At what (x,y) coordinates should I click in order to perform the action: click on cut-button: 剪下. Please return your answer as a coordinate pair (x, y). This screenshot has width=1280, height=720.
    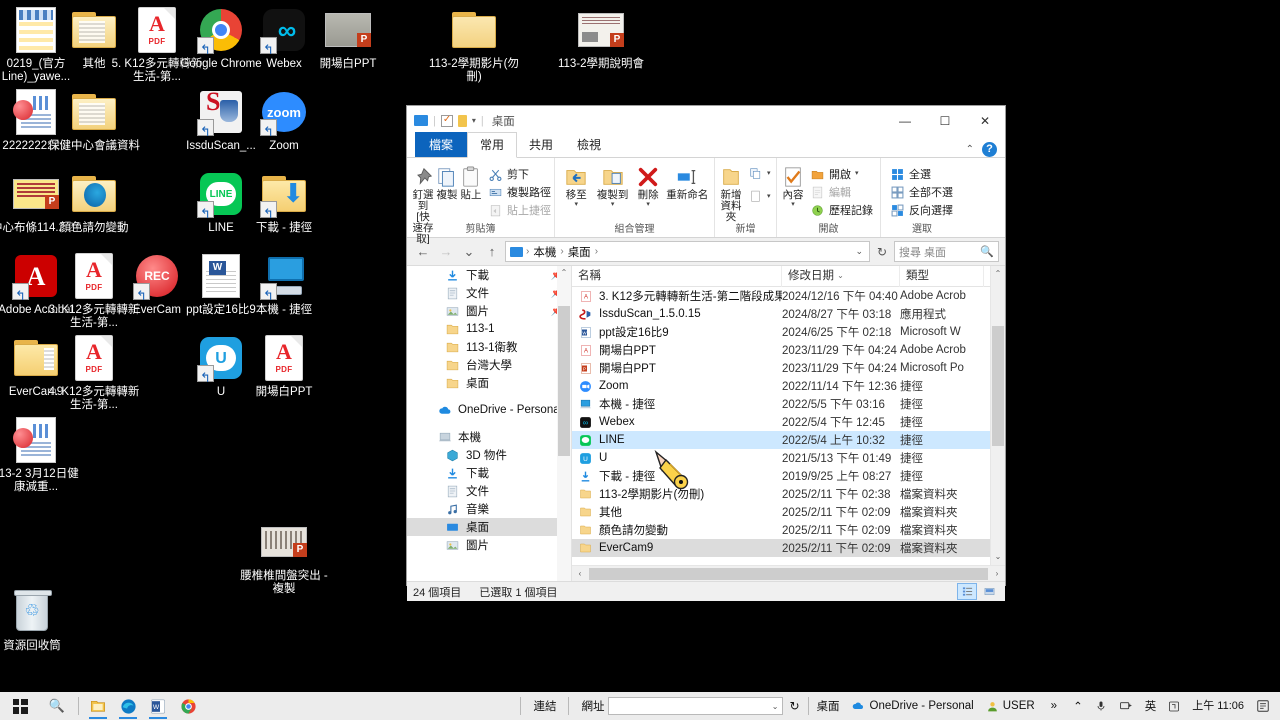
    Looking at the image, I should click on (519, 174).